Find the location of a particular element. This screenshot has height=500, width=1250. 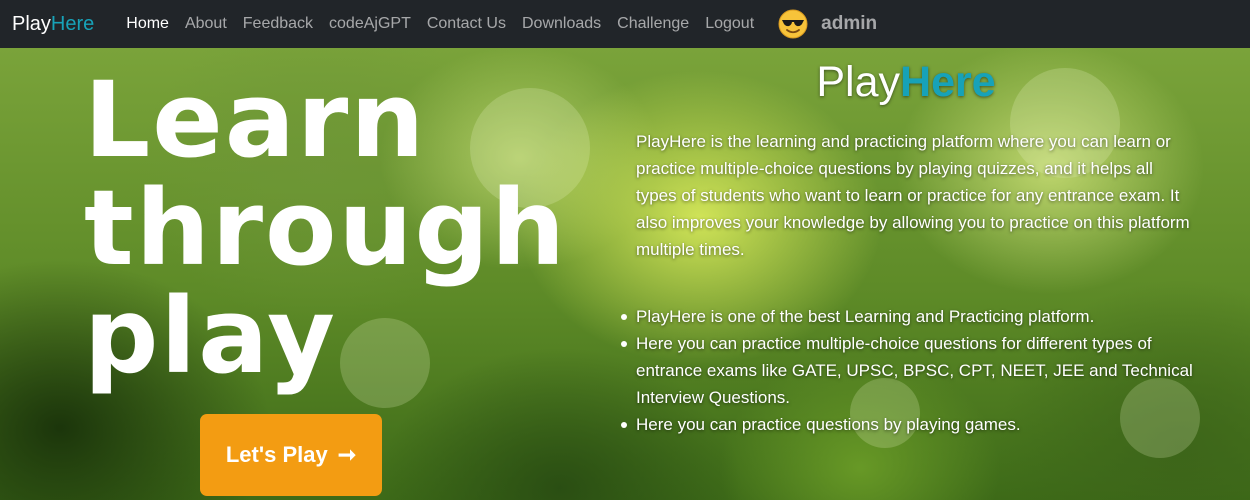

hero-title-line: through is located at coordinates (326, 228).